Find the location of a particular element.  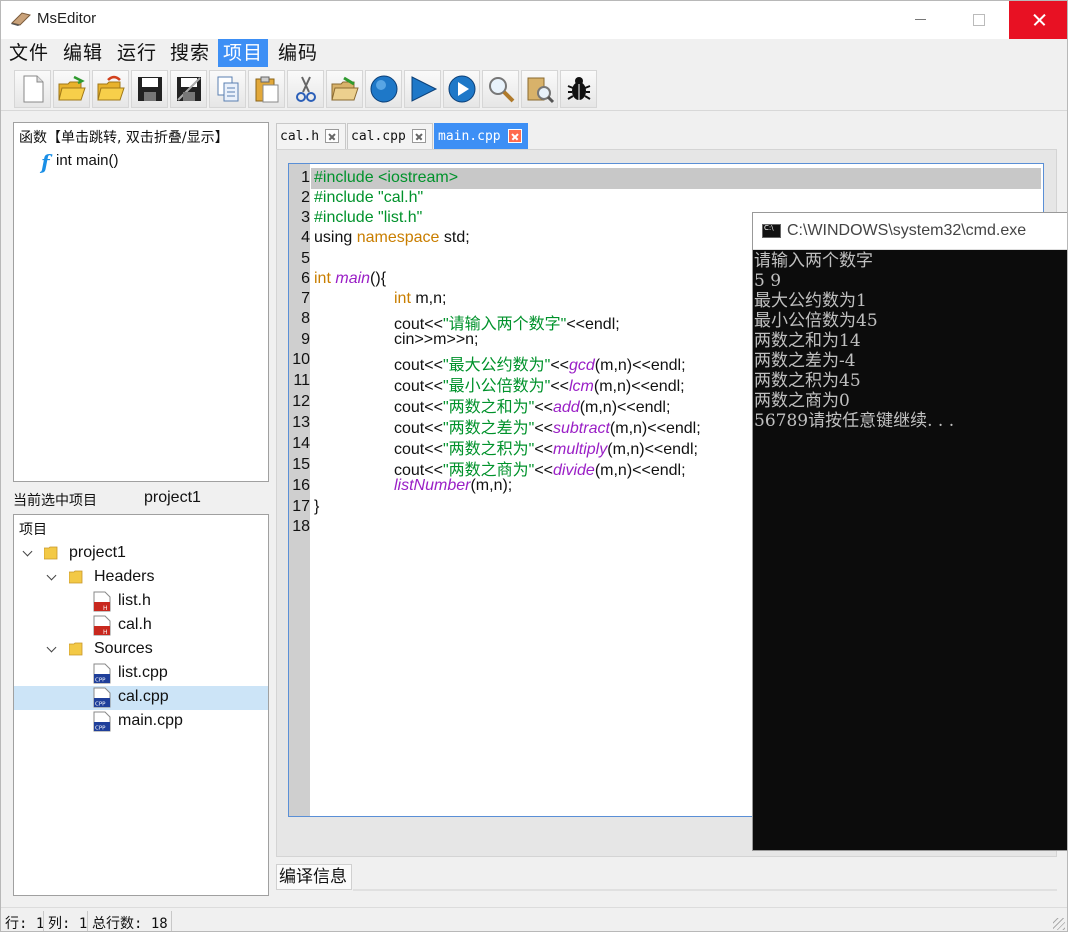

save-icon is located at coordinates (150, 89).